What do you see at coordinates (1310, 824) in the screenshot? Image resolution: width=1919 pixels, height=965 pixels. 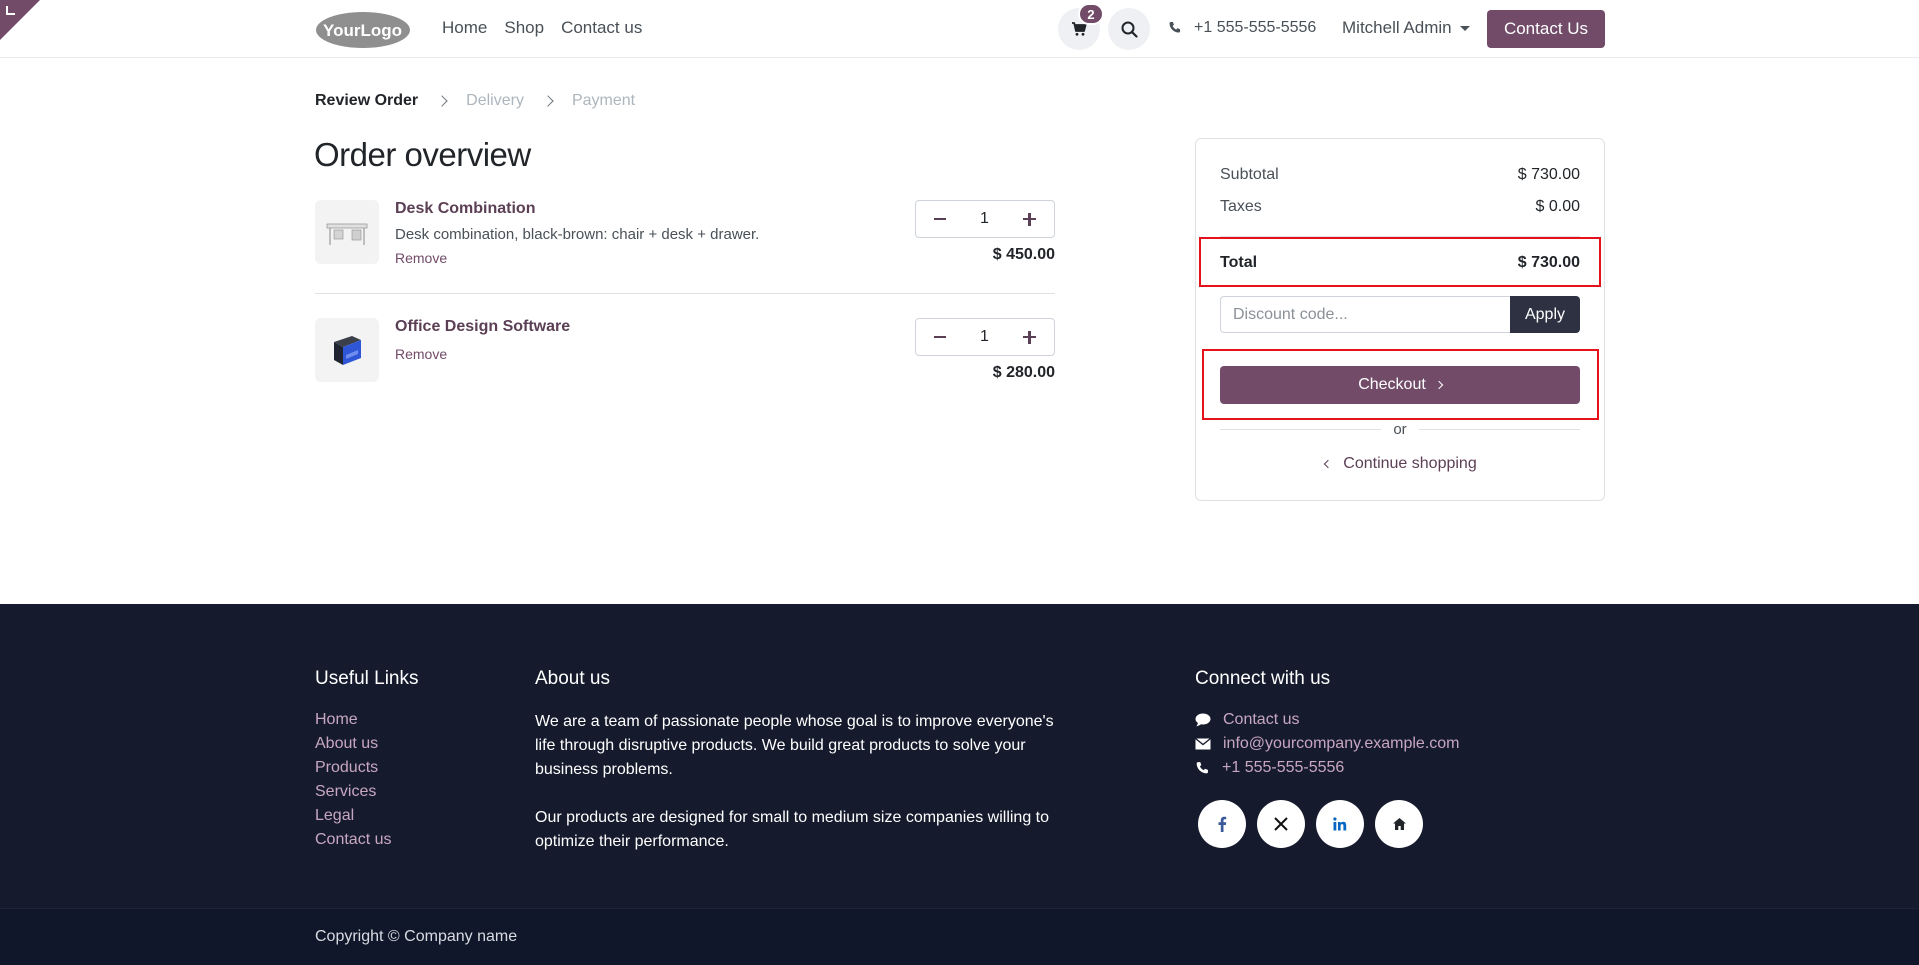 I see `social-links` at bounding box center [1310, 824].